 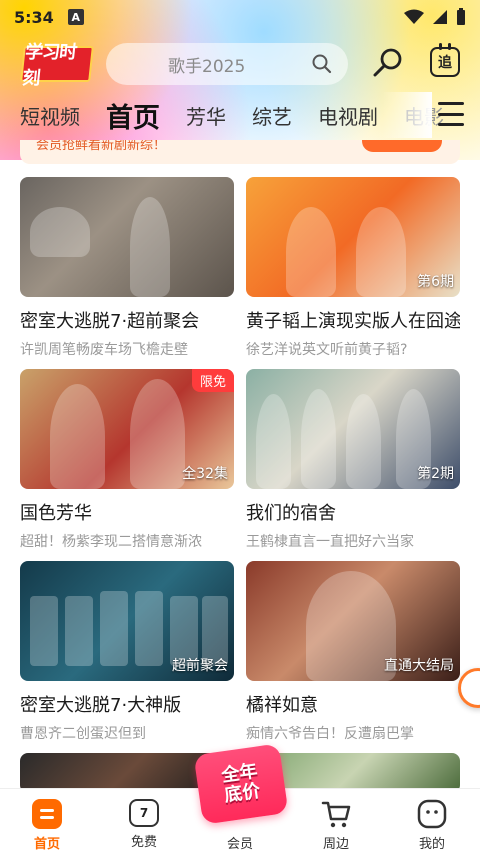 What do you see at coordinates (432, 814) in the screenshot?
I see `profile-face-icon` at bounding box center [432, 814].